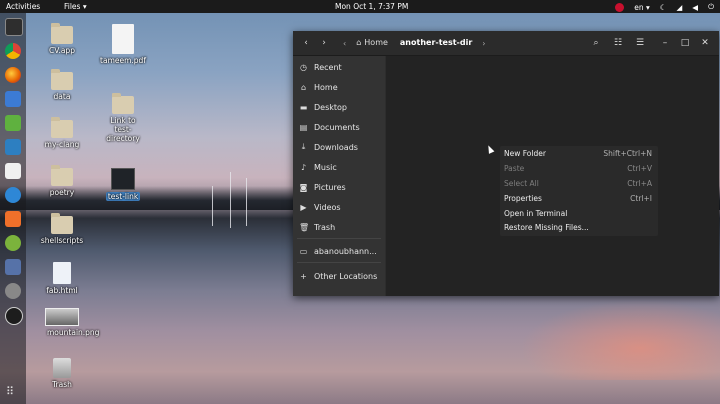 Image resolution: width=720 pixels, height=404 pixels. Describe the element at coordinates (62, 373) in the screenshot. I see `desktop-item: Trash` at that location.